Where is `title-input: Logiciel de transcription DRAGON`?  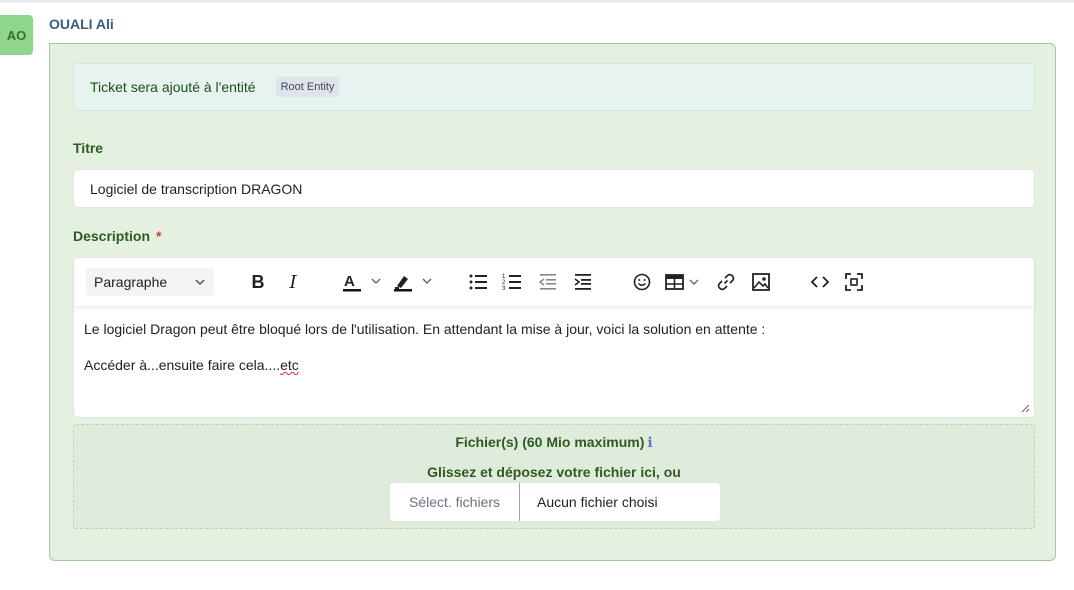 title-input: Logiciel de transcription DRAGON is located at coordinates (554, 188).